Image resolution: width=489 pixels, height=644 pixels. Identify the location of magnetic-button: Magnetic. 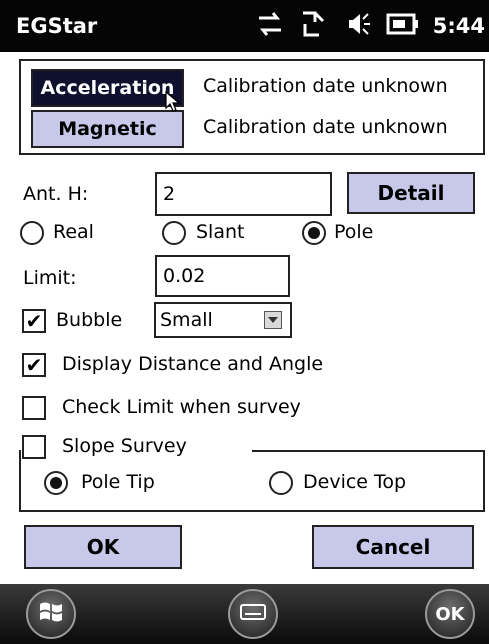
(107, 129).